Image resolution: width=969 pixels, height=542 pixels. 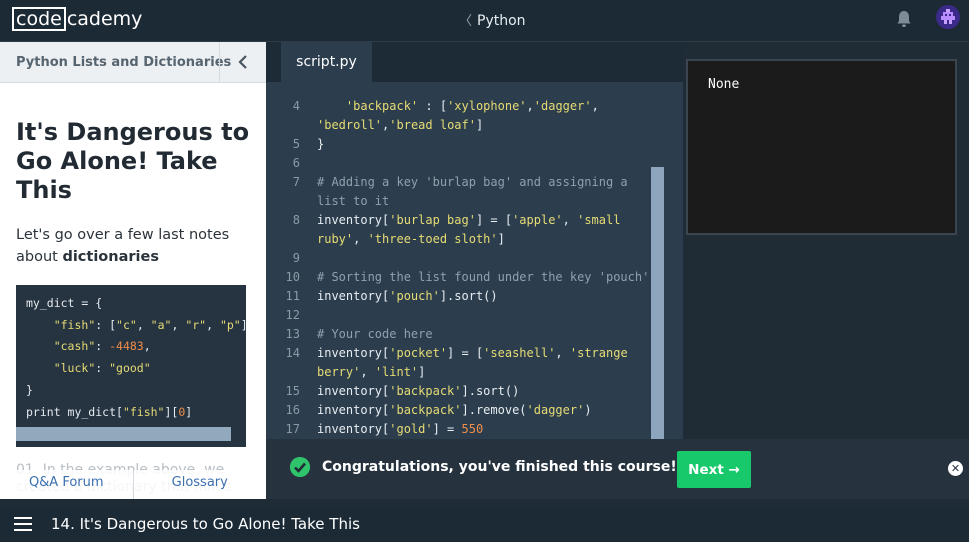 What do you see at coordinates (66, 484) in the screenshot?
I see `qa-forum-link: Q&A Forum` at bounding box center [66, 484].